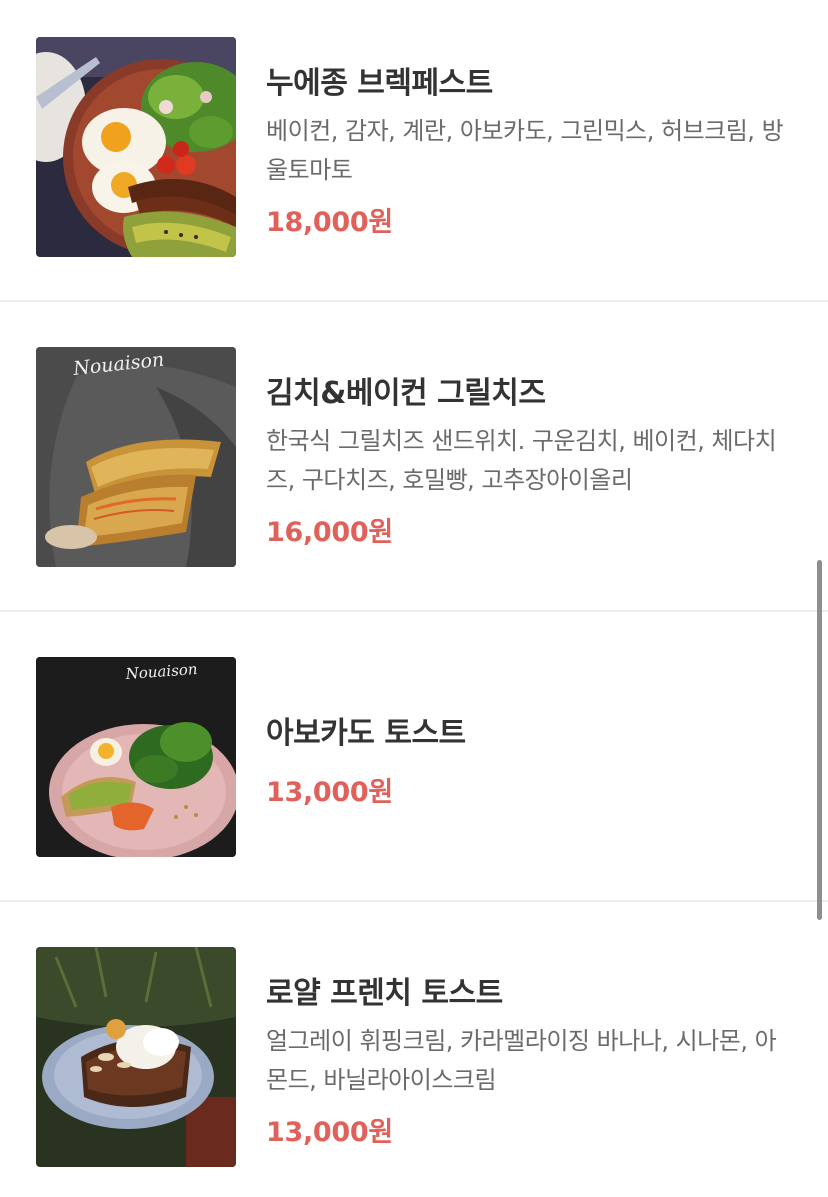 The image size is (828, 1197). What do you see at coordinates (136, 457) in the screenshot?
I see `grilled-cheese-photo: Nouaison` at bounding box center [136, 457].